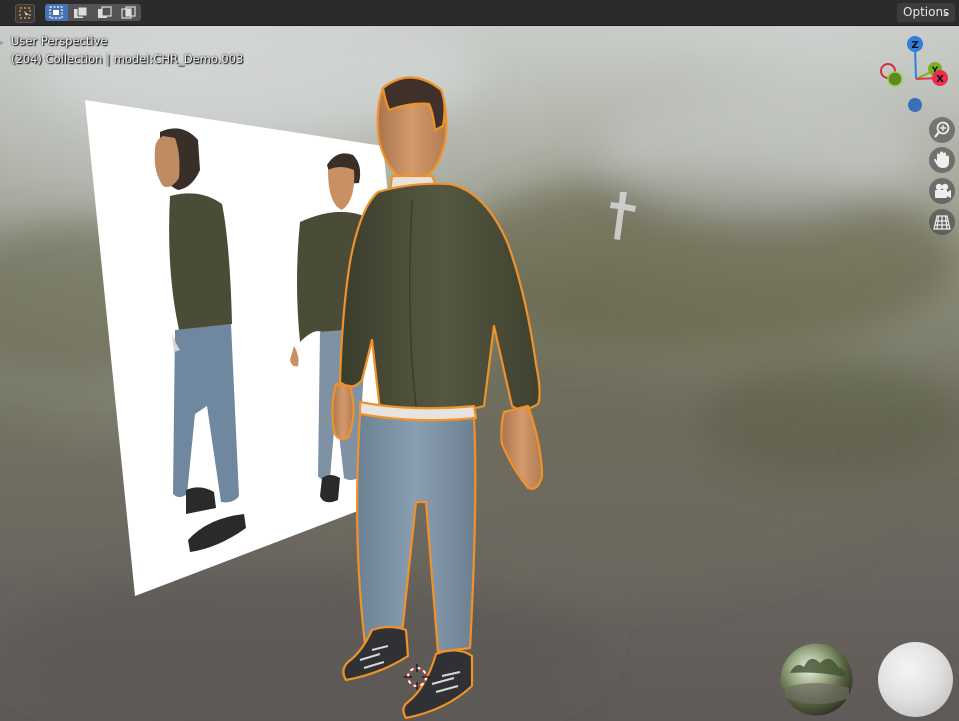 The height and width of the screenshot is (721, 959). I want to click on gizmo-x-label: X, so click(940, 79).